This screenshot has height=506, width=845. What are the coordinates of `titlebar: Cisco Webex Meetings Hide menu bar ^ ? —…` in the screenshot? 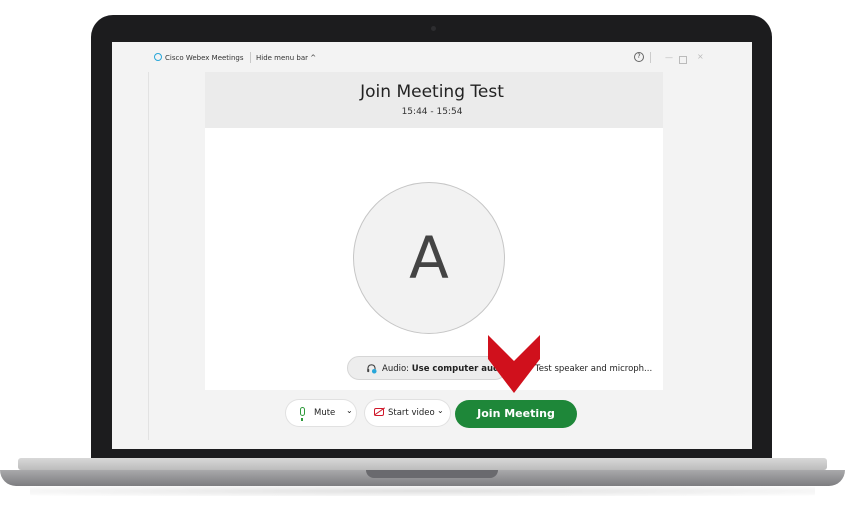 It's located at (432, 57).